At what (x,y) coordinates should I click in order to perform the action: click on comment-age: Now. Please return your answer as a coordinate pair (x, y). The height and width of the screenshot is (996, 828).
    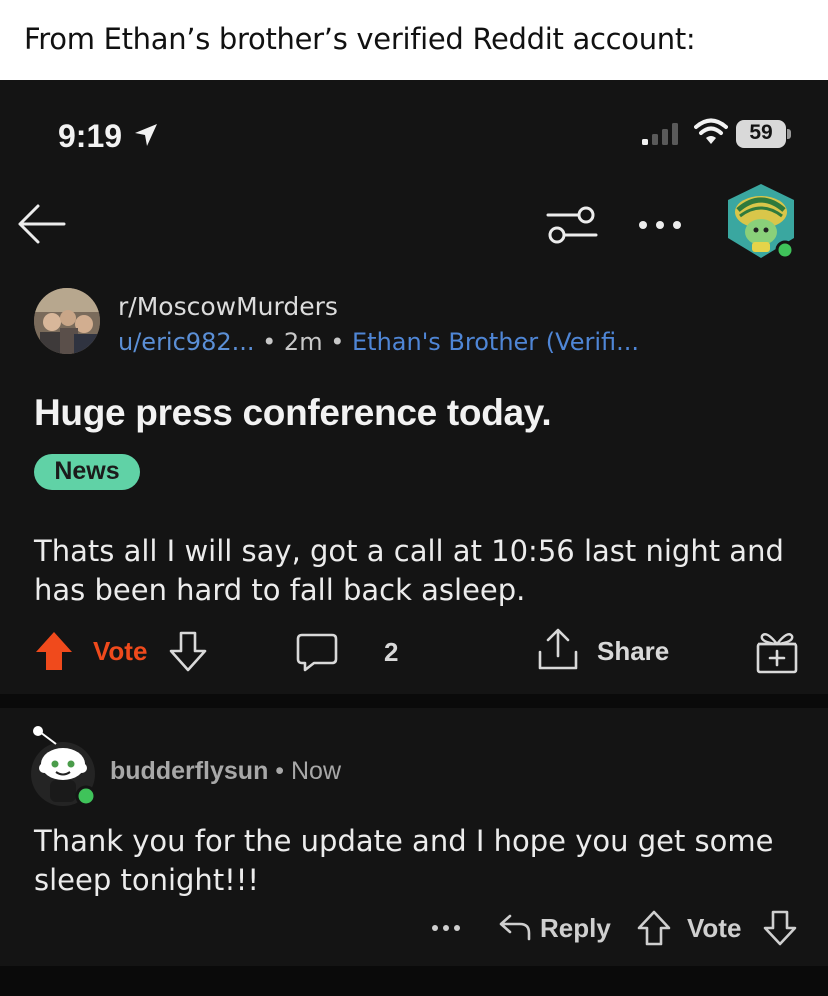
    Looking at the image, I should click on (316, 771).